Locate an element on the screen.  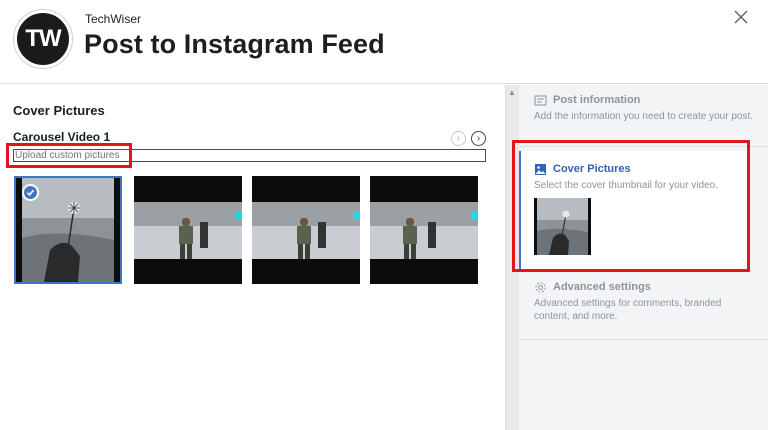
chevron-right-icon: › is located at coordinates (478, 138).